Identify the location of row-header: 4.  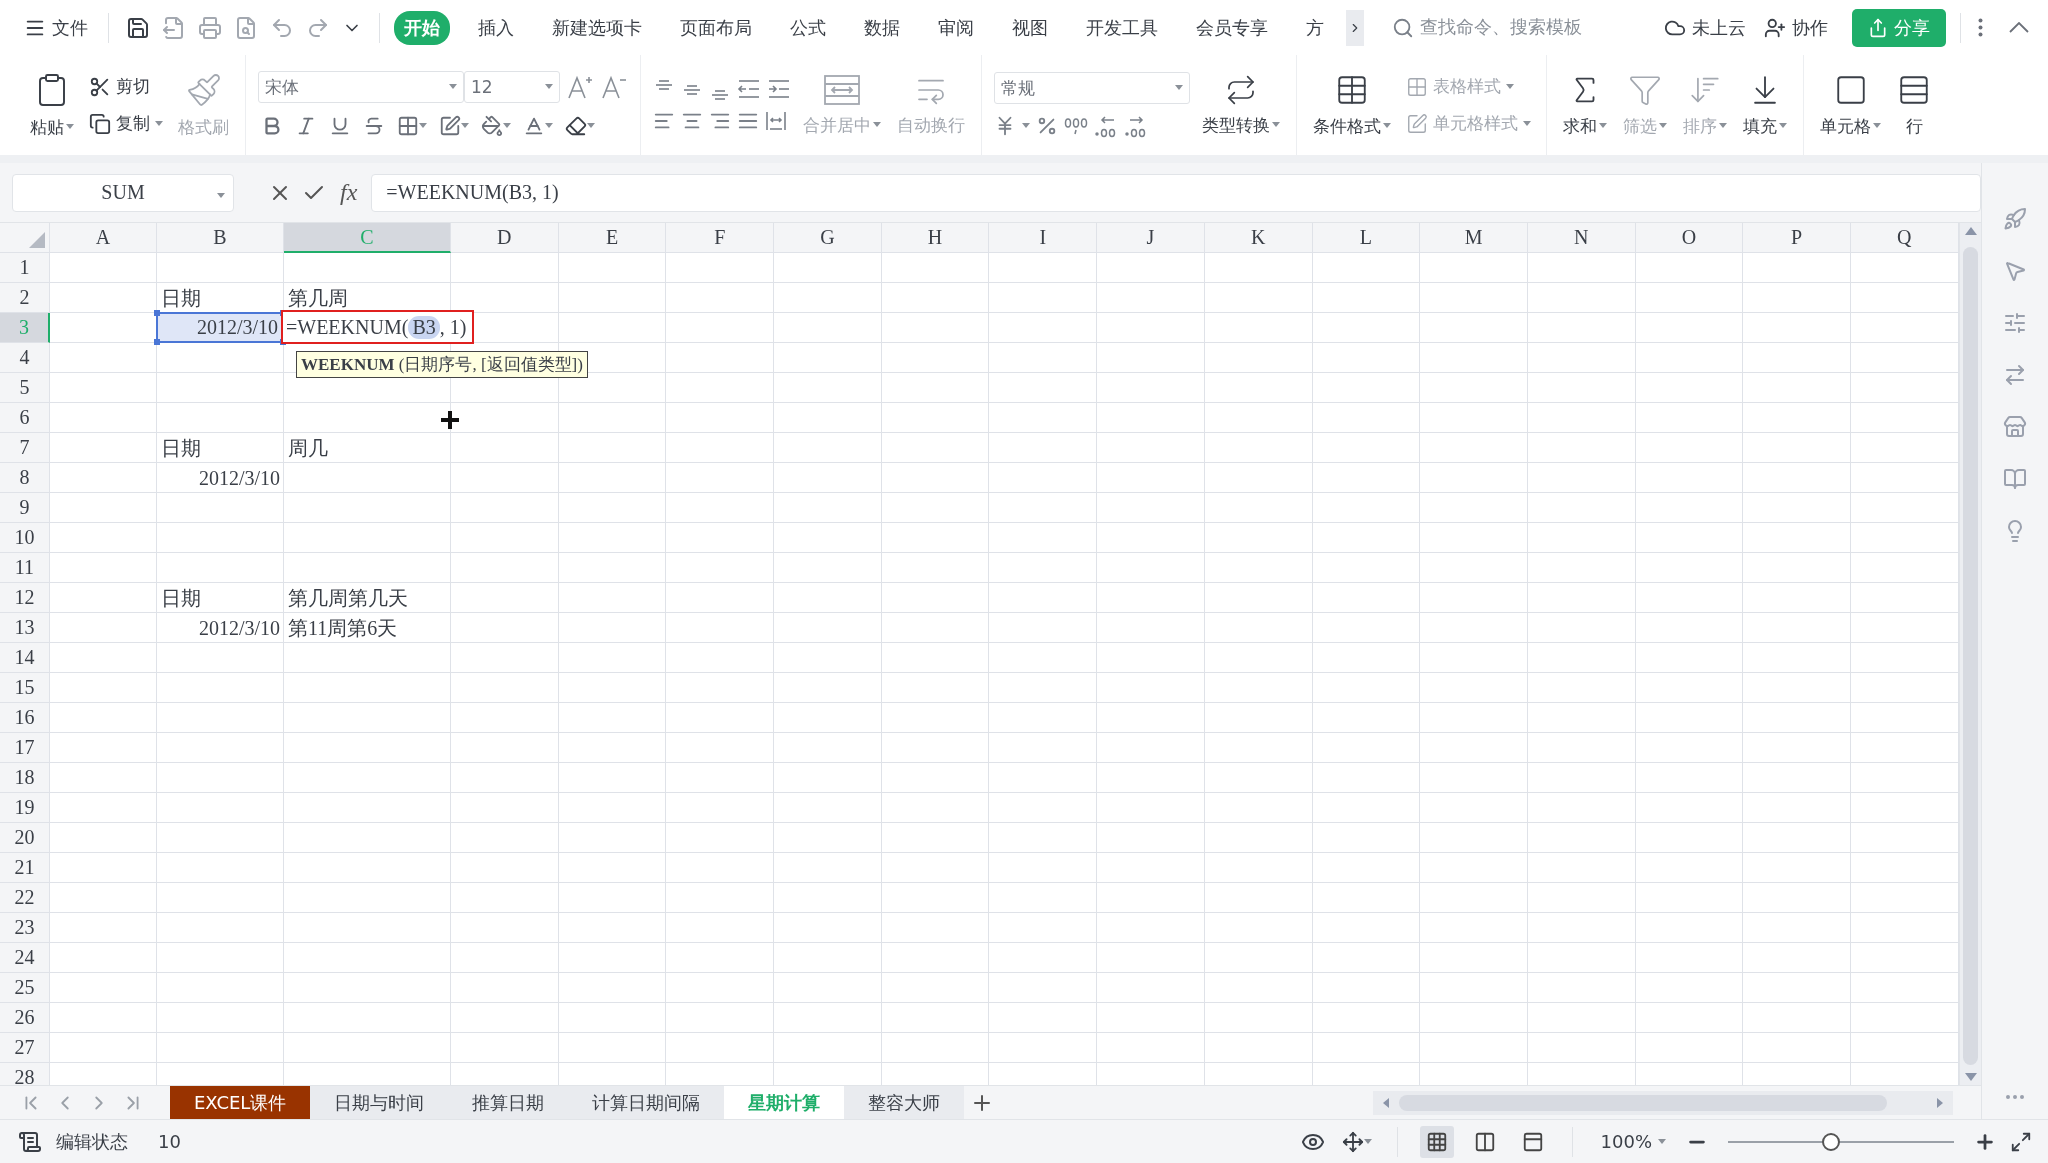
(25, 358).